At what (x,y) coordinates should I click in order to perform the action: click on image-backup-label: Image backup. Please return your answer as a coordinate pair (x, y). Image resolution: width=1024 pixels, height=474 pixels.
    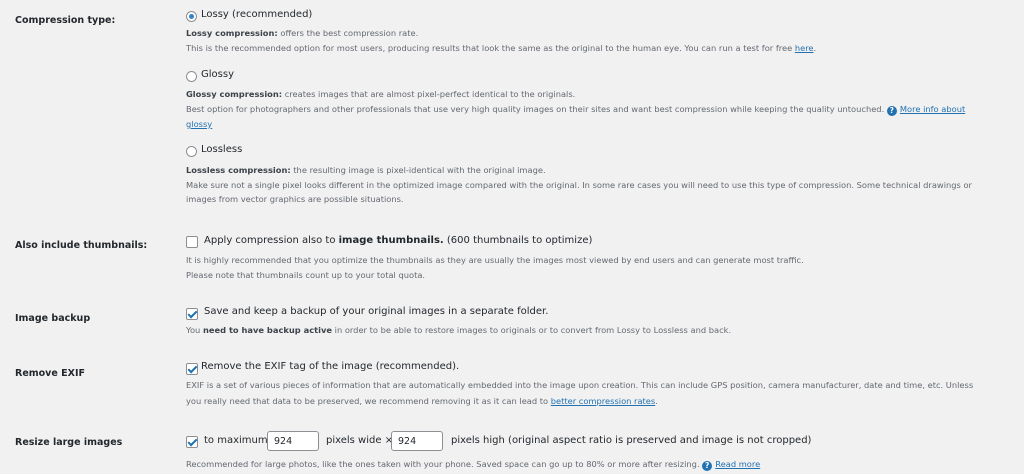
    Looking at the image, I should click on (53, 318).